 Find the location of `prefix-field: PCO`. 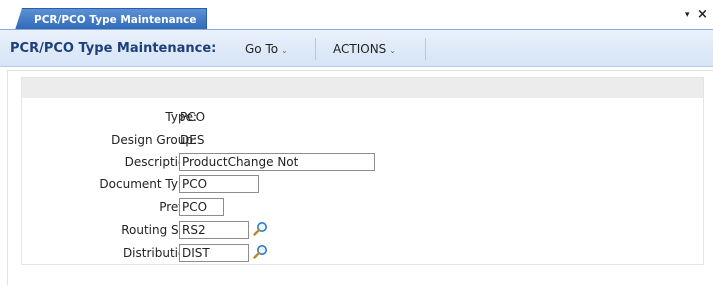

prefix-field: PCO is located at coordinates (201, 207).